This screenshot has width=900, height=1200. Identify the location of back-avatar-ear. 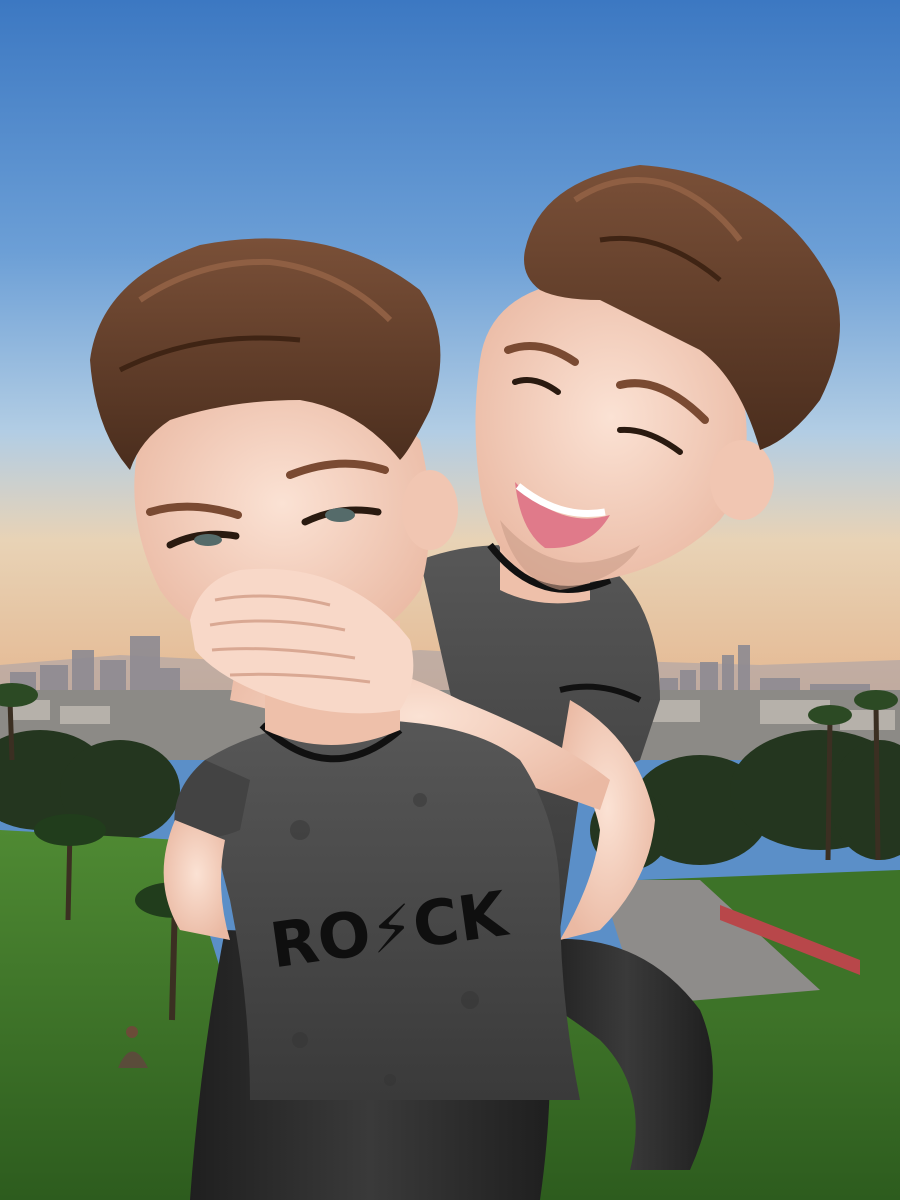
(742, 480).